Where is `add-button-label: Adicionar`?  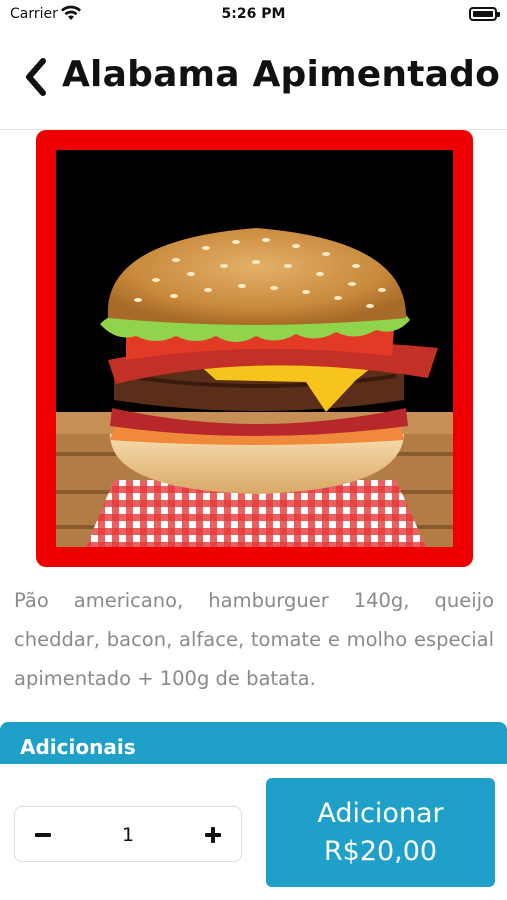
add-button-label: Adicionar is located at coordinates (380, 813).